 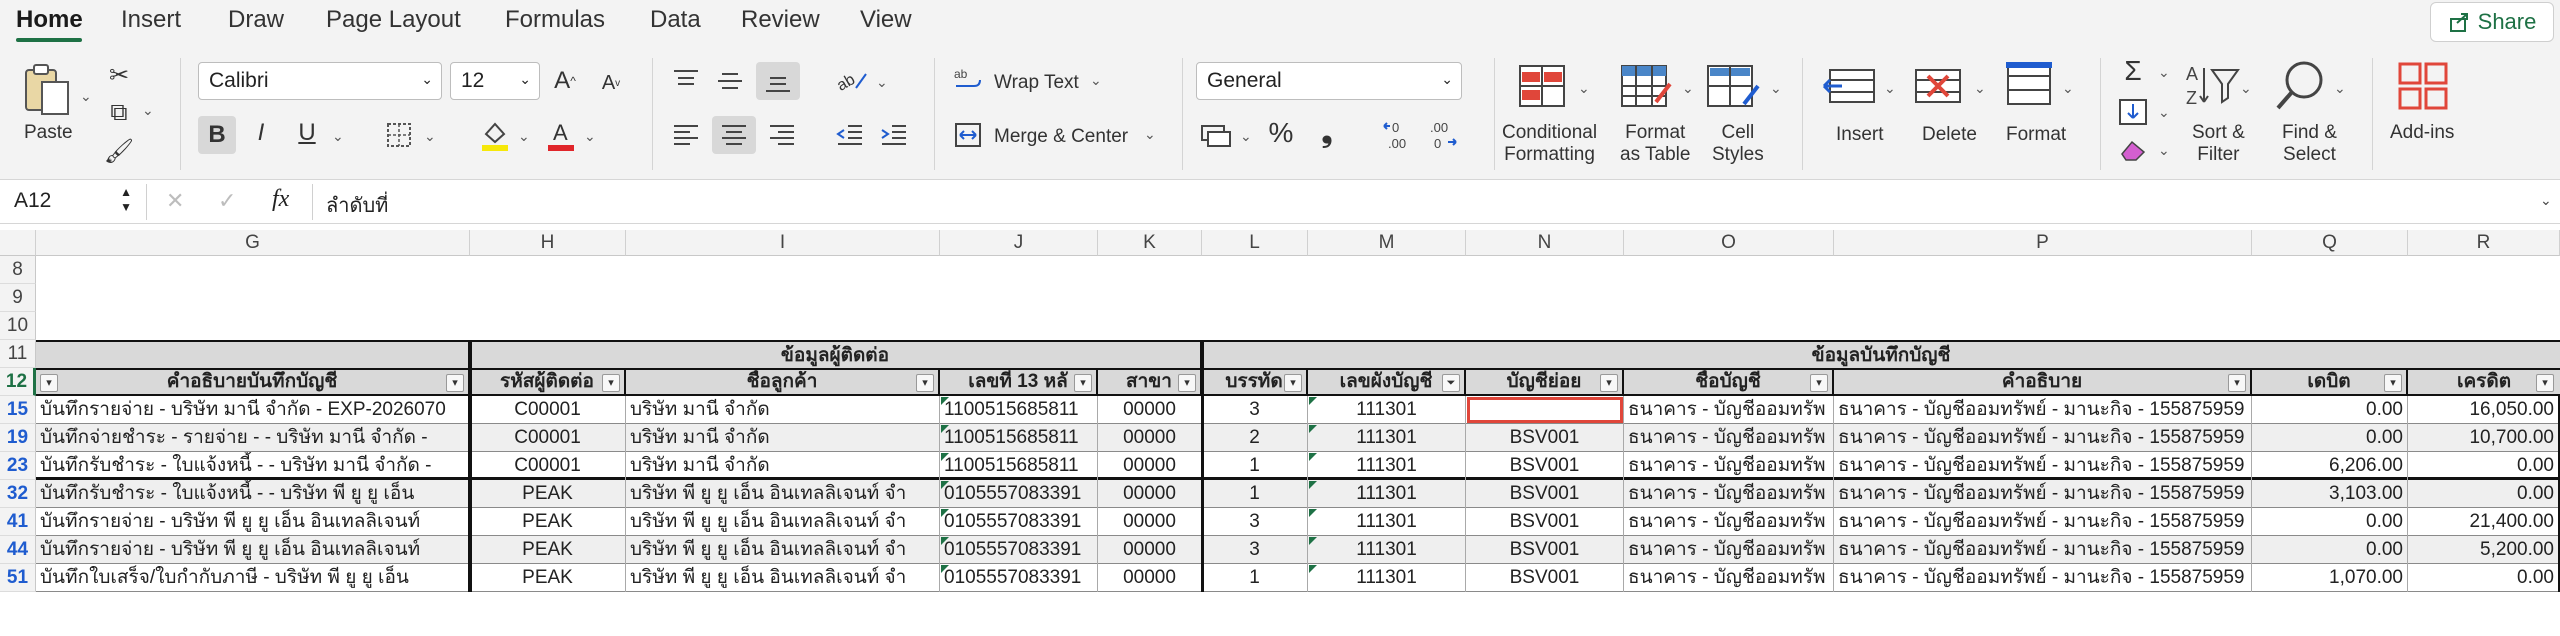 What do you see at coordinates (2484, 494) in the screenshot?
I see `cell-r: 0.00` at bounding box center [2484, 494].